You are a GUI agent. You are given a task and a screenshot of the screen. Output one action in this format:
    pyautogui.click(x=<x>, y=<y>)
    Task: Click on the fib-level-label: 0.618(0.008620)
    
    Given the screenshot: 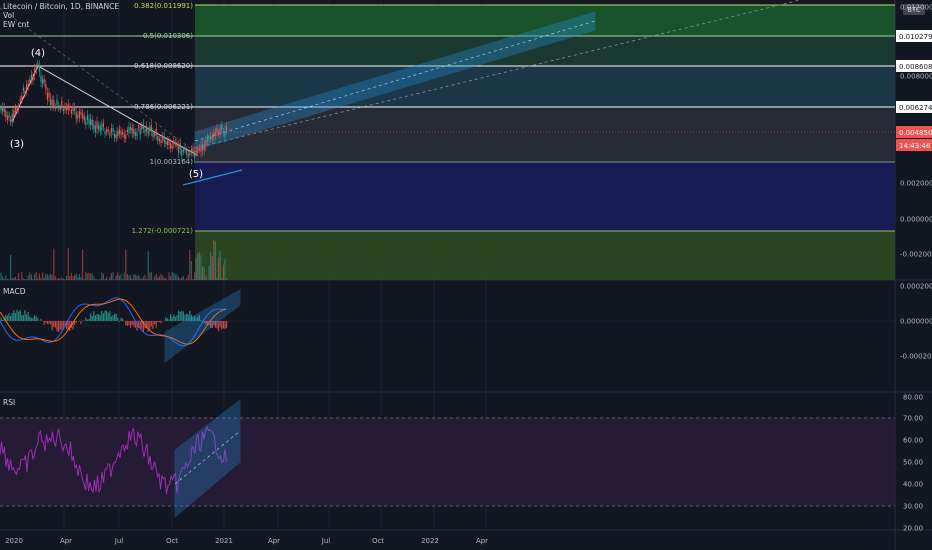 What is the action you would take?
    pyautogui.click(x=163, y=66)
    